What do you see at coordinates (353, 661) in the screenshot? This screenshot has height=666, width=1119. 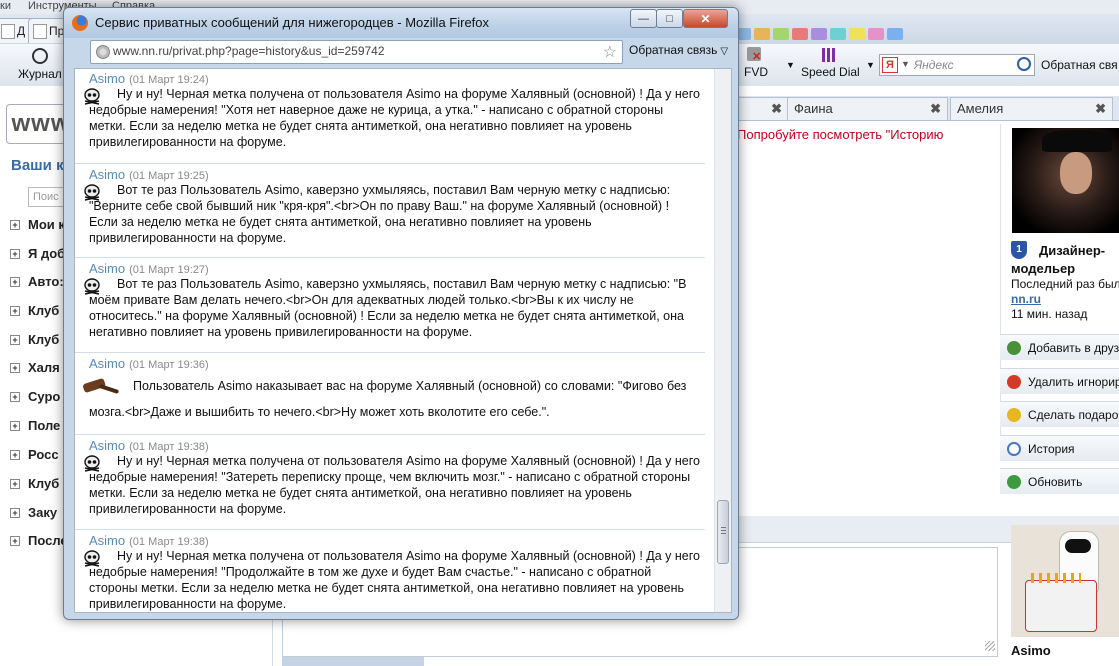 I see `send-area` at bounding box center [353, 661].